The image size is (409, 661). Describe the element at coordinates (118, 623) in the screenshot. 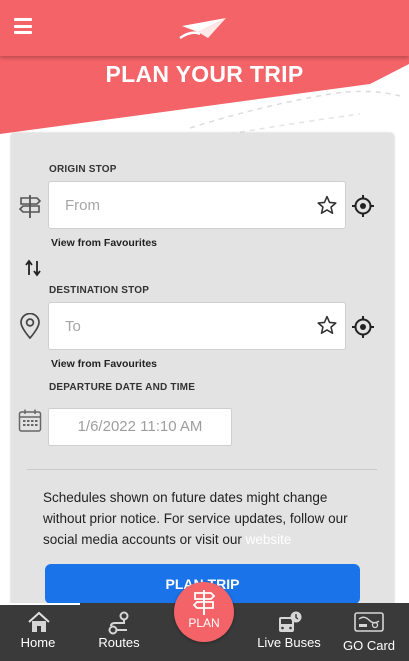

I see `routes-icon` at that location.